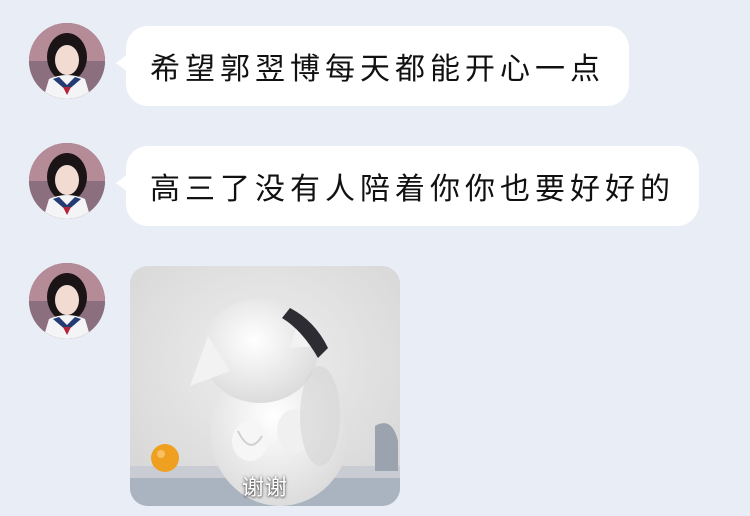  What do you see at coordinates (264, 488) in the screenshot?
I see `sticker-caption: 谢谢` at bounding box center [264, 488].